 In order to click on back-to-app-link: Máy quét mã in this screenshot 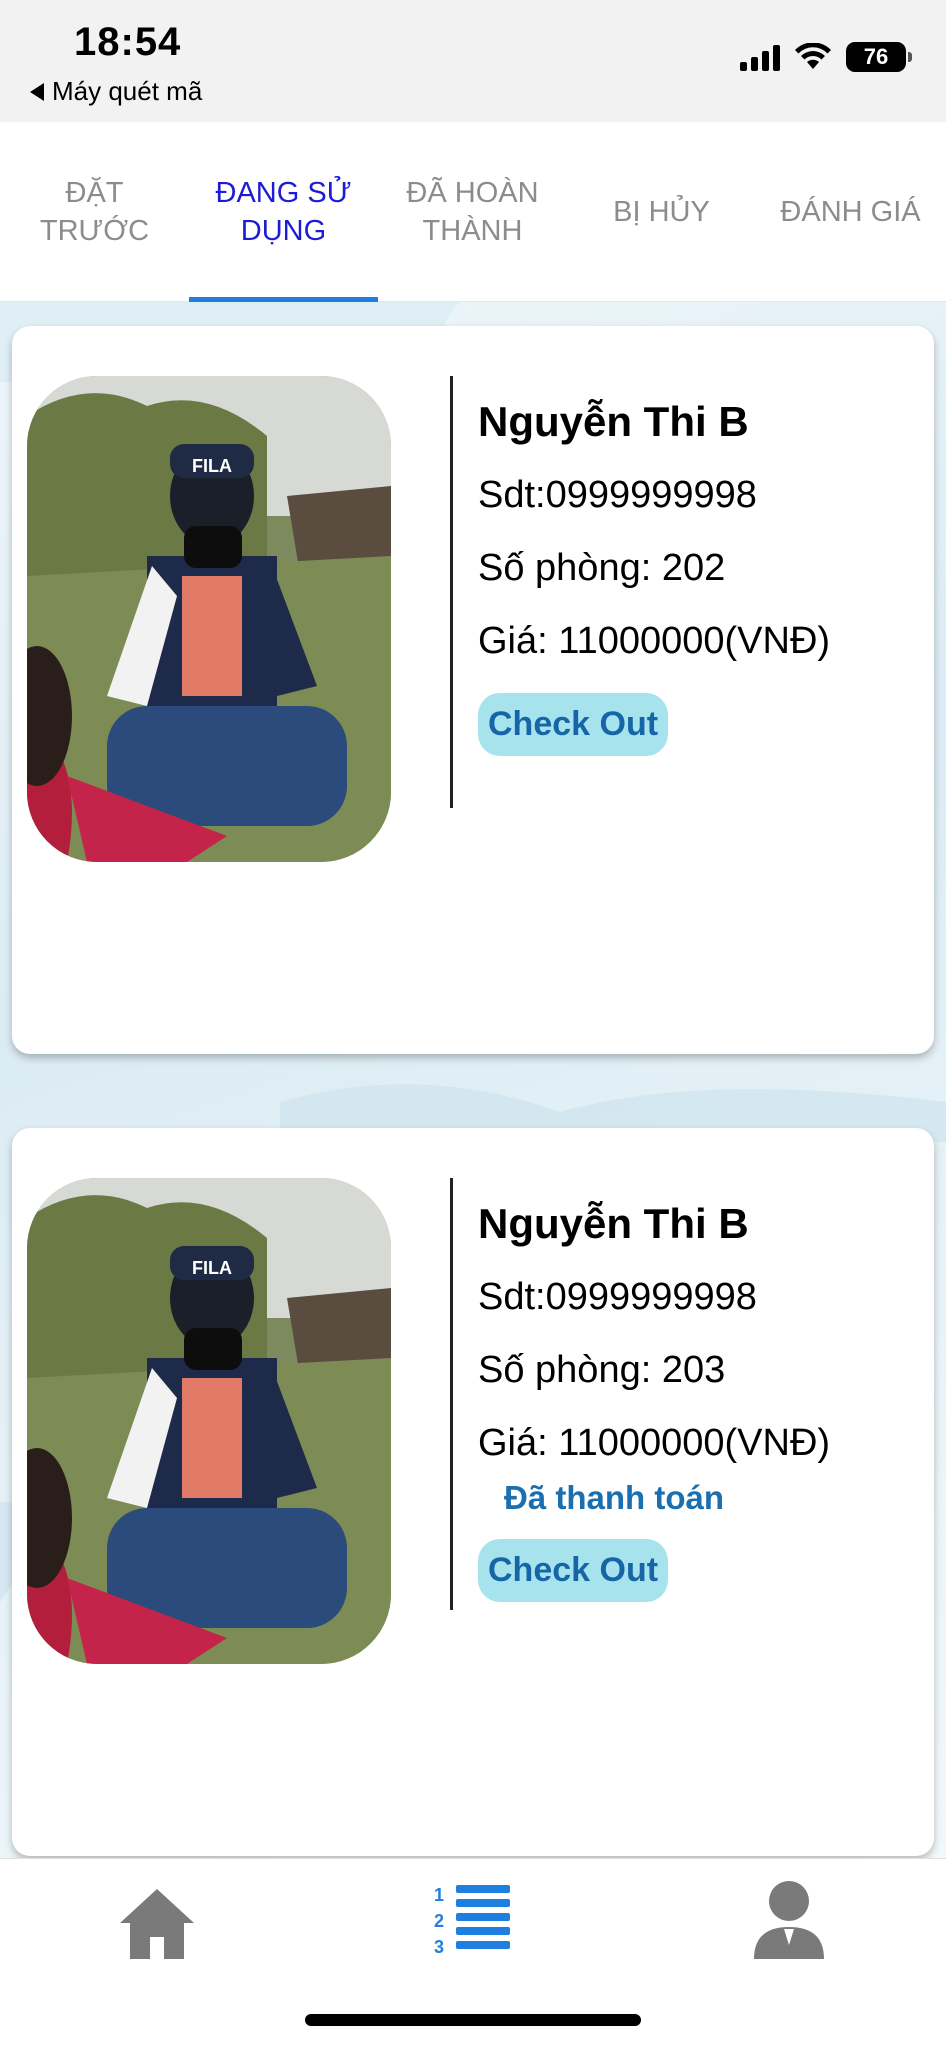, I will do `click(116, 91)`.